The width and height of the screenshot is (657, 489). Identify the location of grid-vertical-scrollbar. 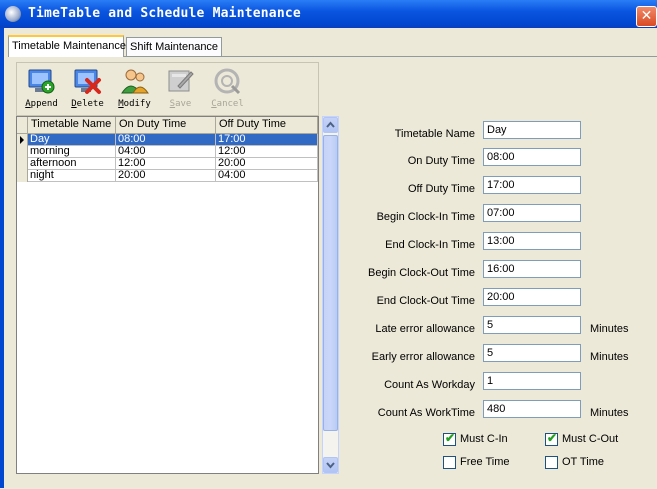
(330, 295).